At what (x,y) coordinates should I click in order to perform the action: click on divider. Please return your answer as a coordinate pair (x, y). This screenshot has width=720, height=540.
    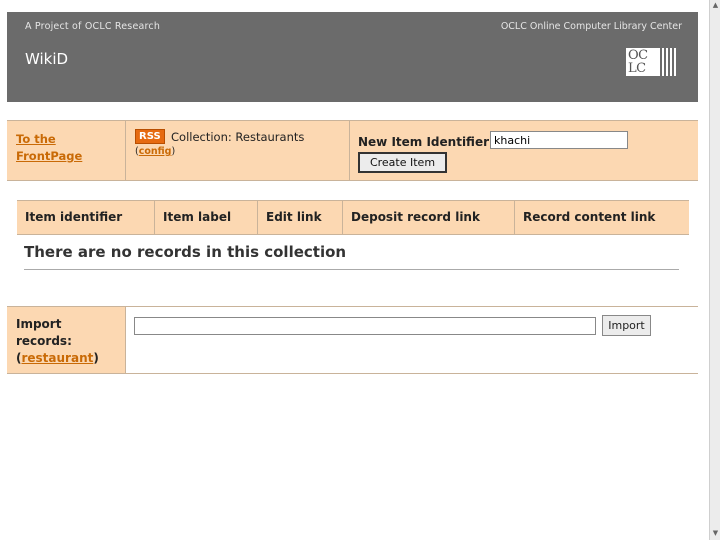
    Looking at the image, I should click on (351, 269).